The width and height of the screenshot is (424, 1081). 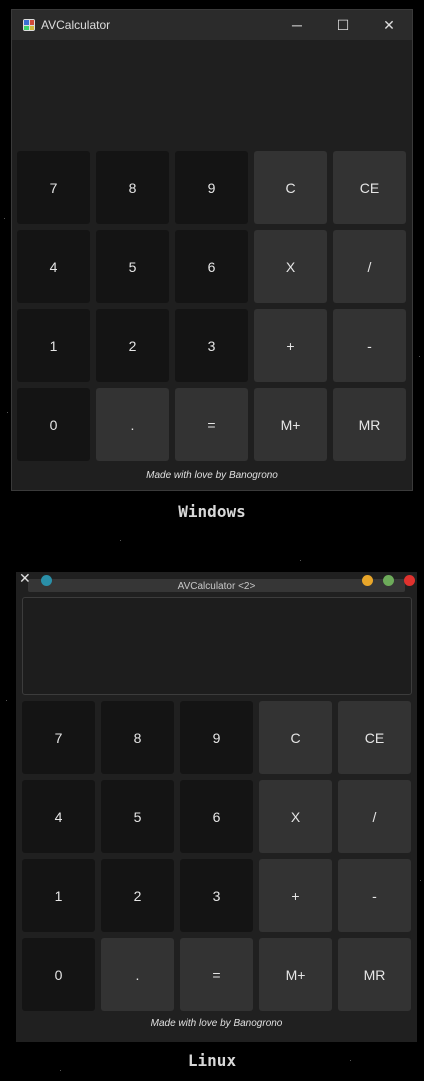 What do you see at coordinates (409, 580) in the screenshot?
I see `close-dot-button` at bounding box center [409, 580].